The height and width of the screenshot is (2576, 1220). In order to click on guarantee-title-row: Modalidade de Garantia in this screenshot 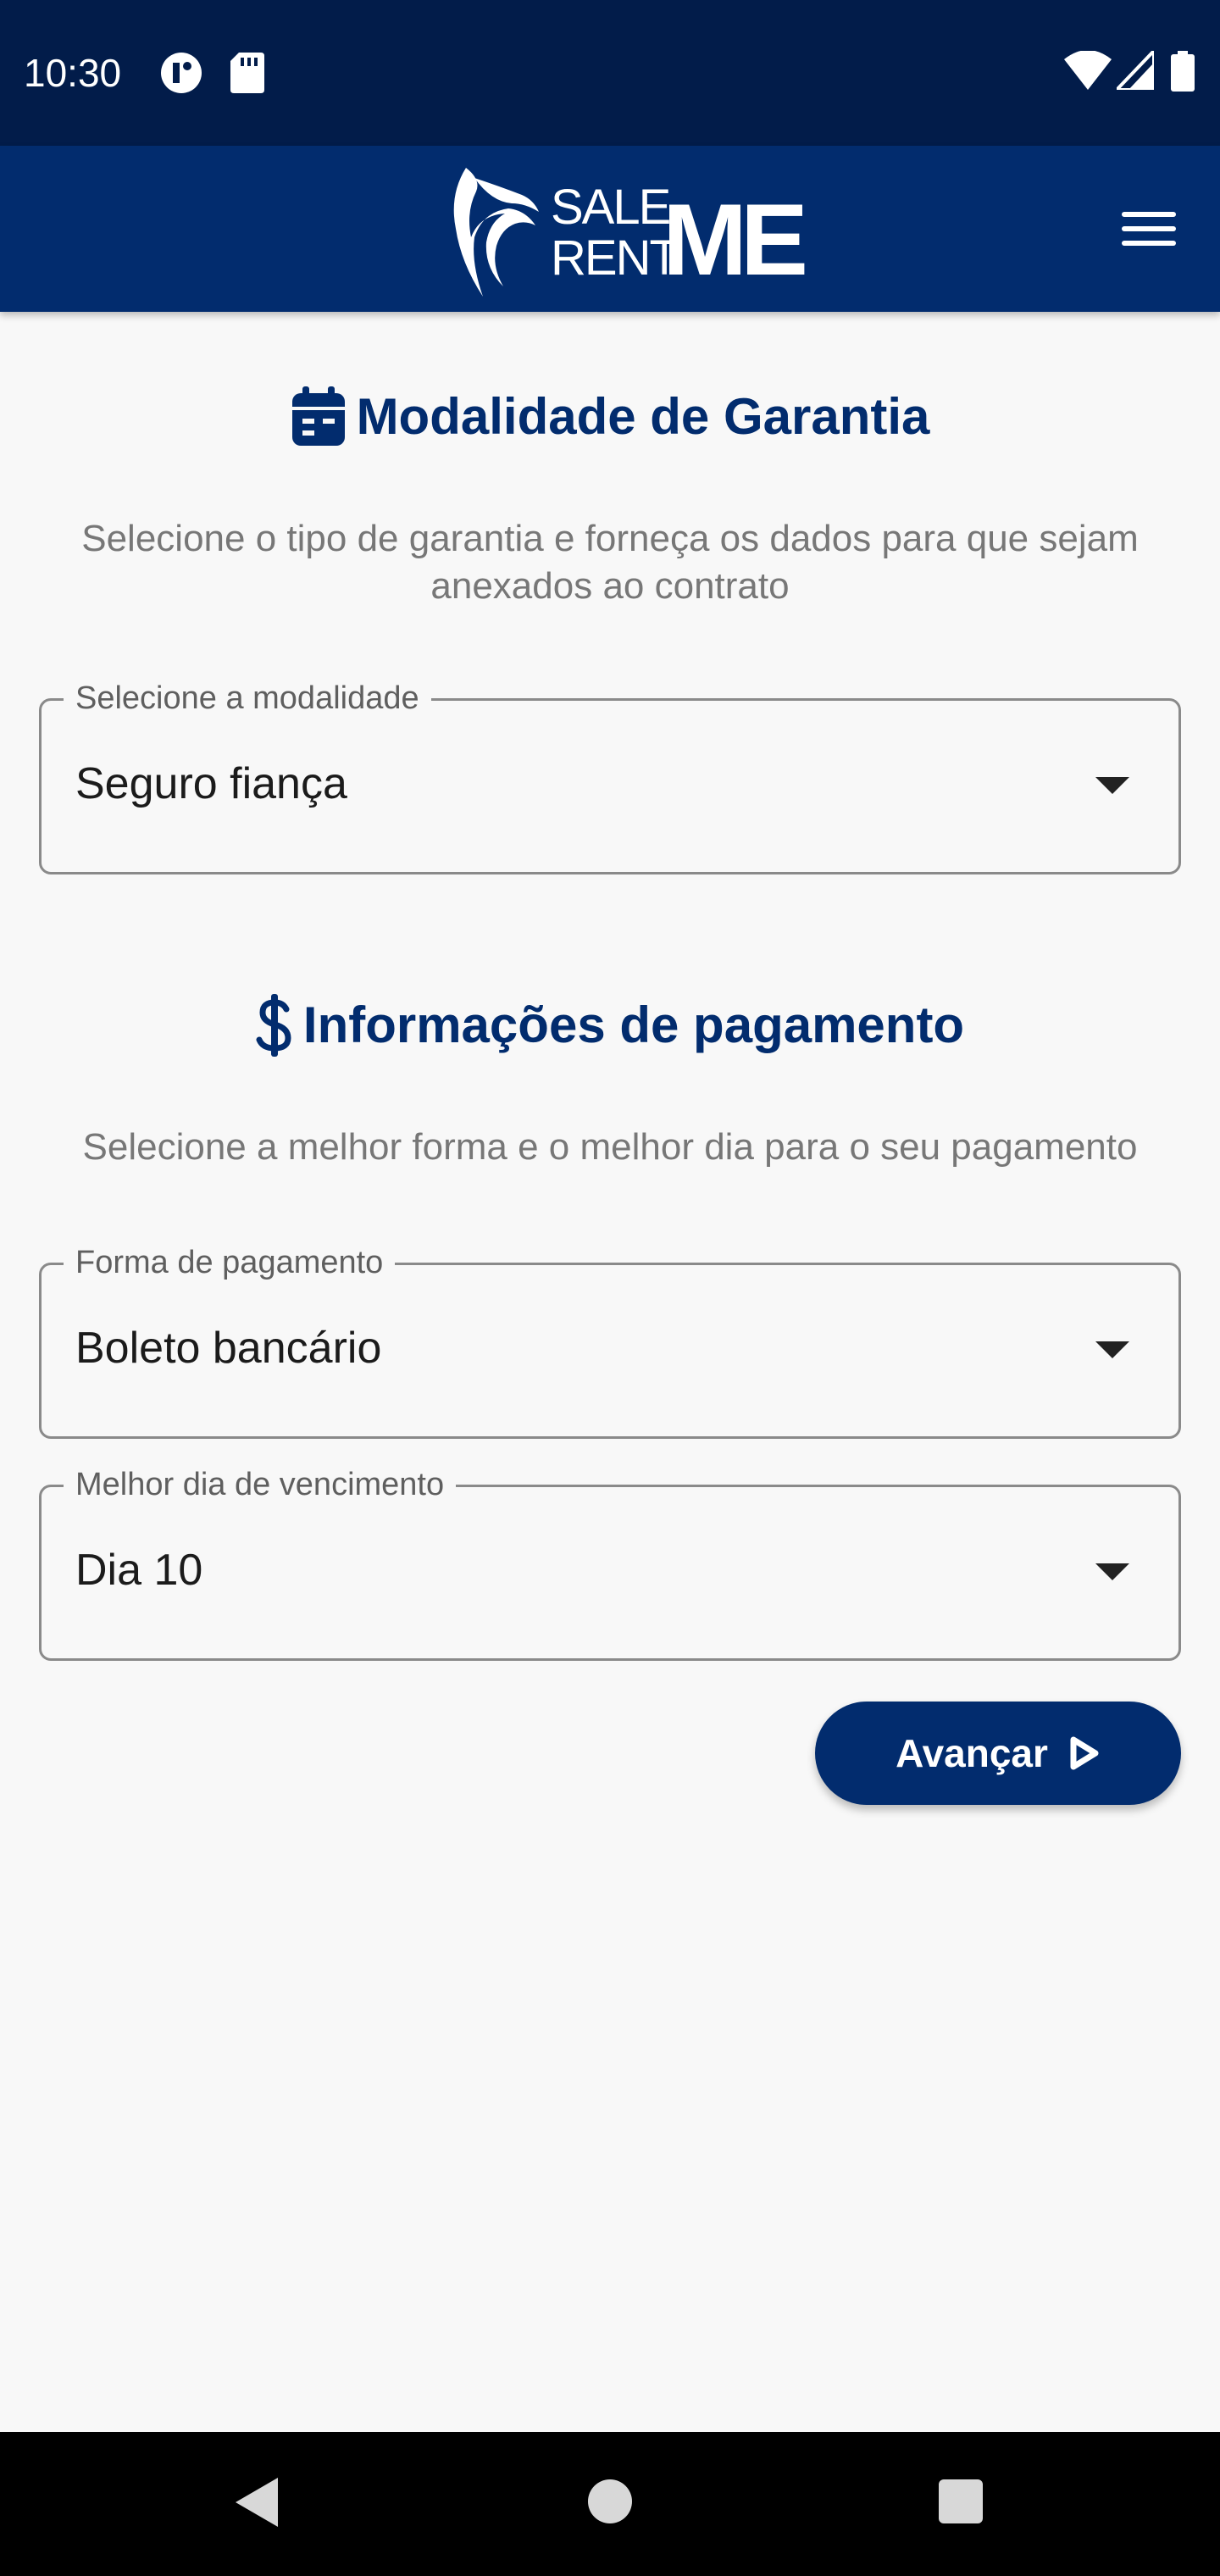, I will do `click(610, 417)`.